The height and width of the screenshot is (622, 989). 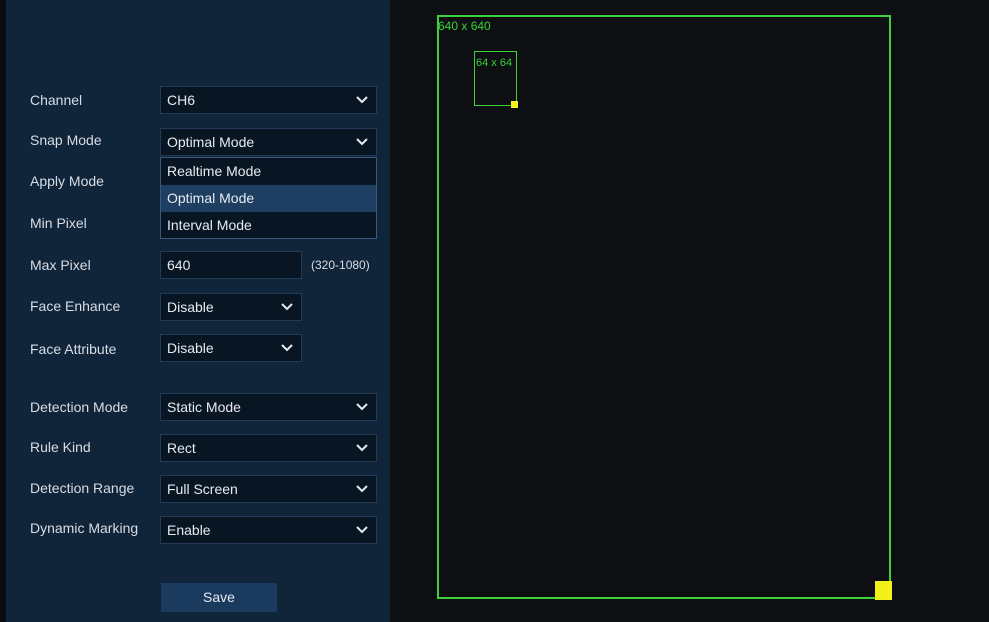 I want to click on min-pixel-label: Min Pixel, so click(x=58, y=223).